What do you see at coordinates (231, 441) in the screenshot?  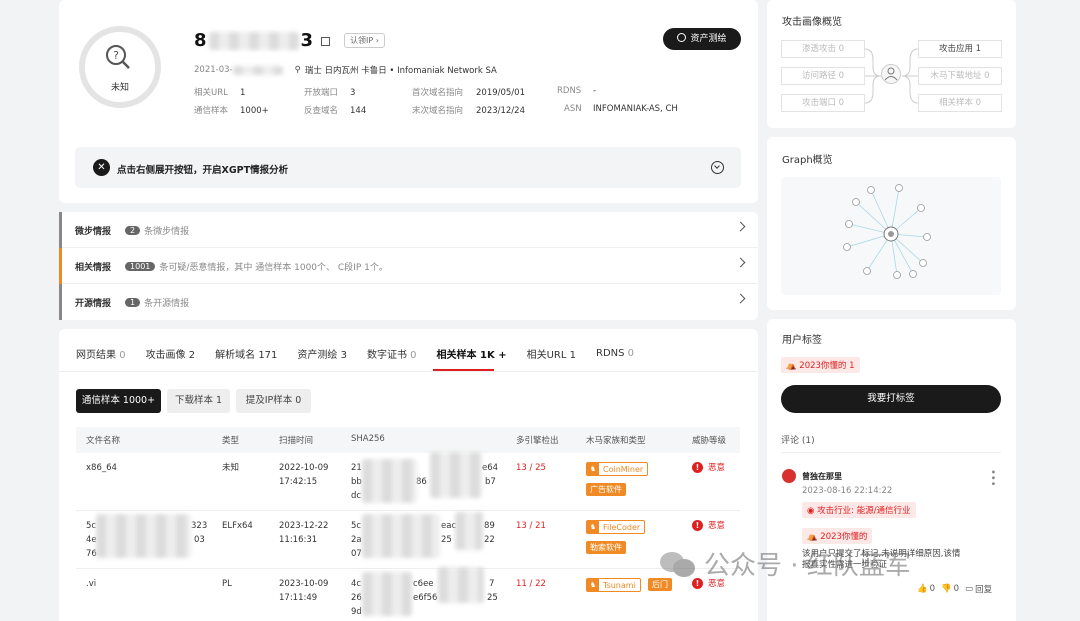 I see `col-type: 类型` at bounding box center [231, 441].